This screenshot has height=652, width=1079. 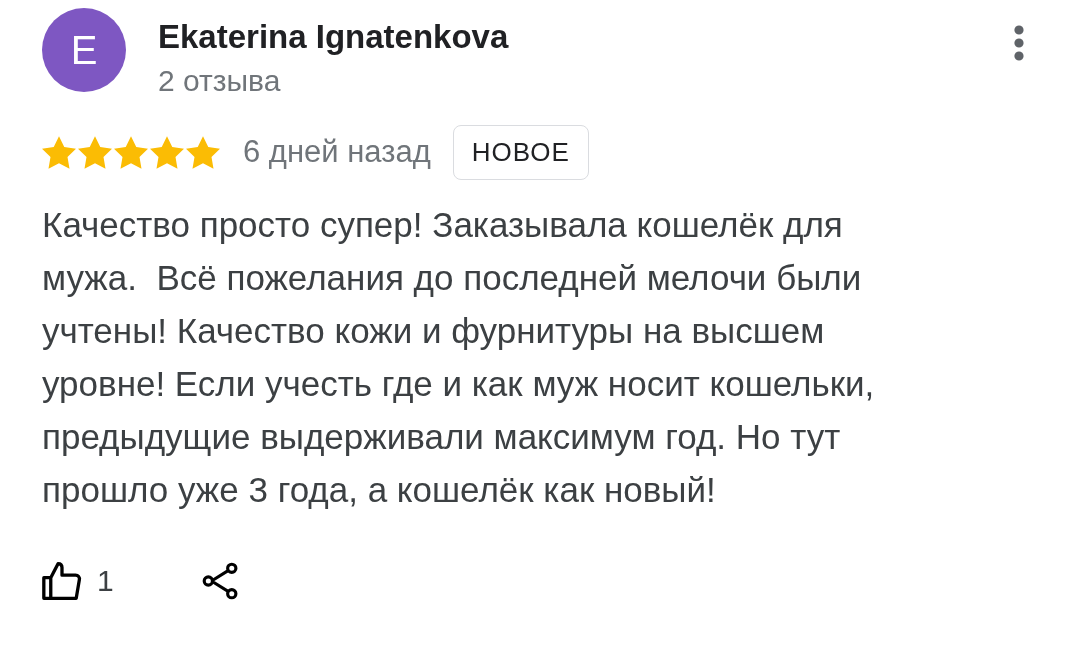 What do you see at coordinates (333, 37) in the screenshot?
I see `author-name: Ekaterina Ignatenkova` at bounding box center [333, 37].